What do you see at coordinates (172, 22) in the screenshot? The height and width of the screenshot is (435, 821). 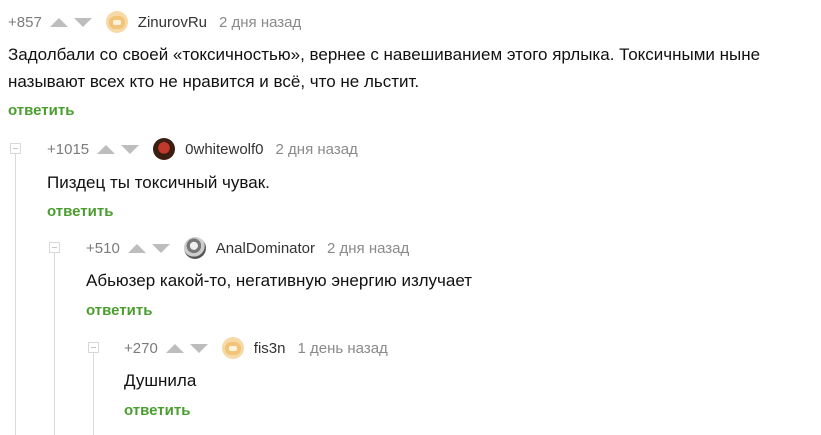 I see `author-name: ZinurovRu` at bounding box center [172, 22].